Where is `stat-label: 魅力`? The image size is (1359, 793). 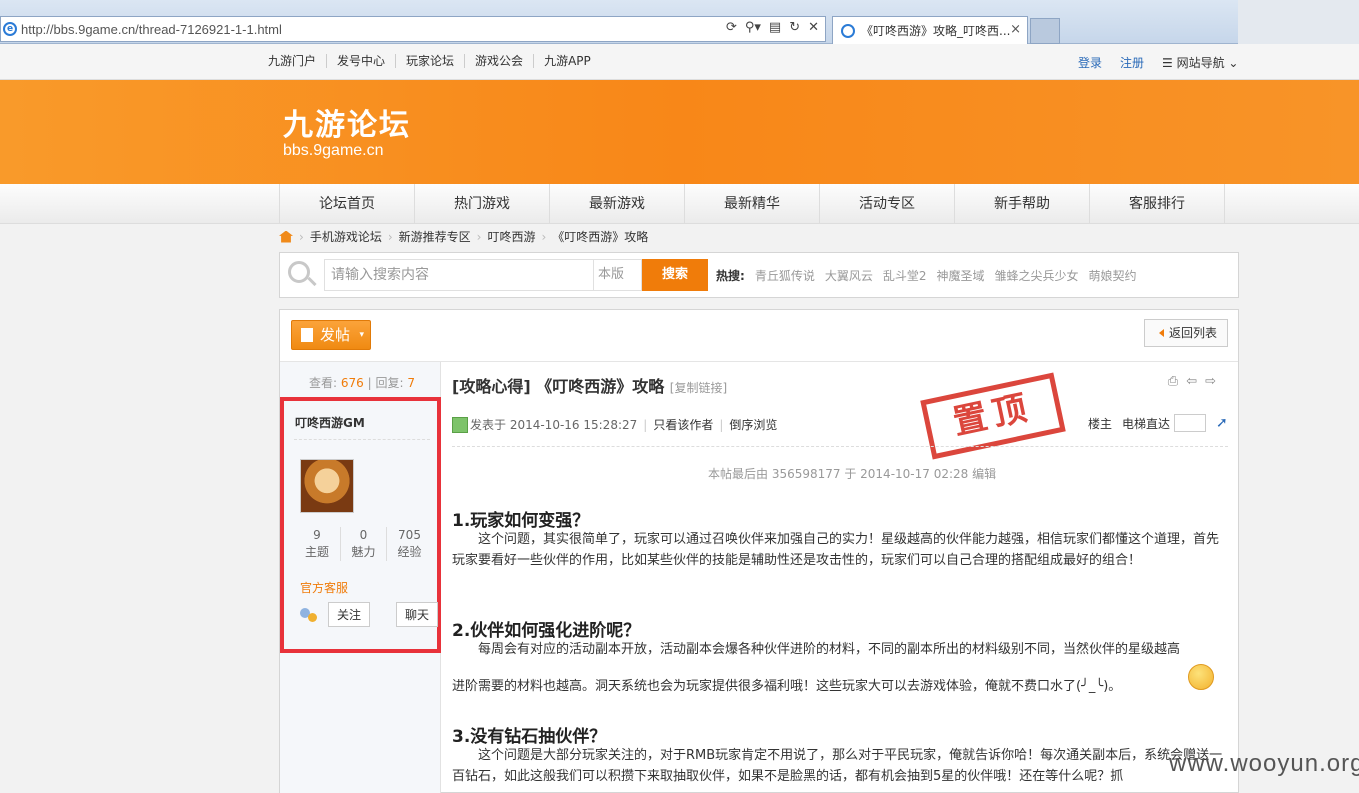
stat-label: 魅力 is located at coordinates (363, 552).